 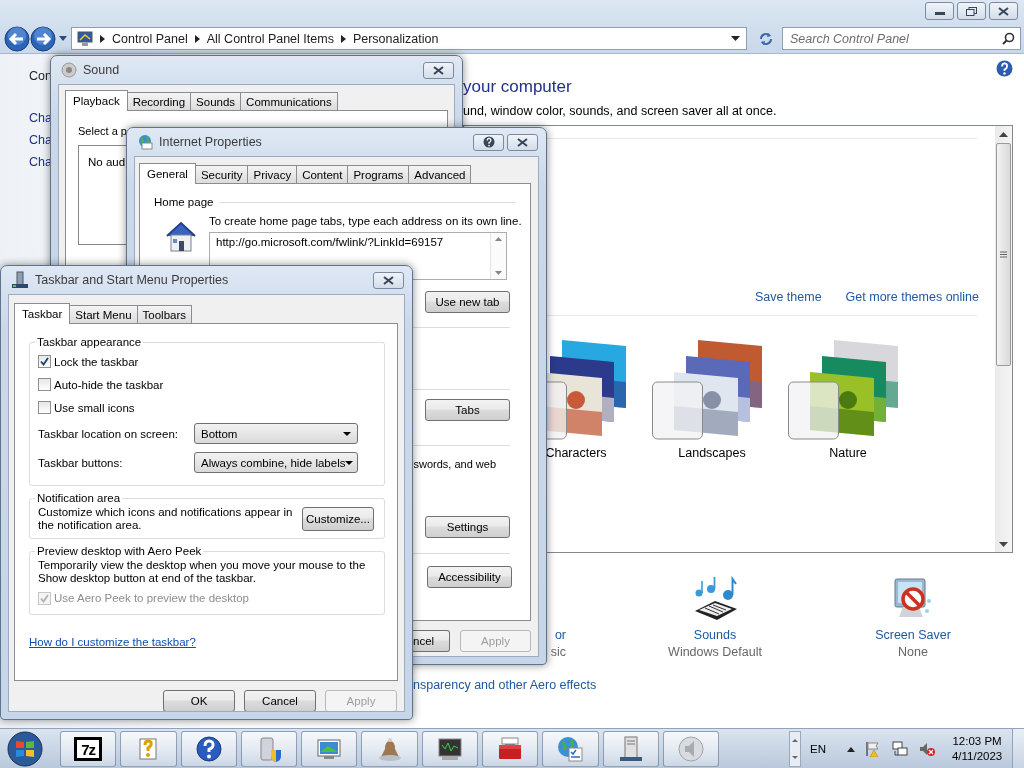 I want to click on field-label: Taskbar location on screen:, so click(x=108, y=433).